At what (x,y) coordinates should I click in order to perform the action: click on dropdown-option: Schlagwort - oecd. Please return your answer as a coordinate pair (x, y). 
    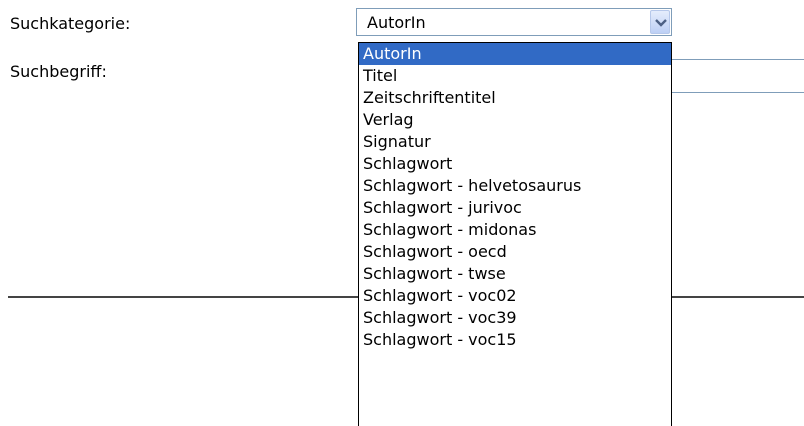
    Looking at the image, I should click on (515, 252).